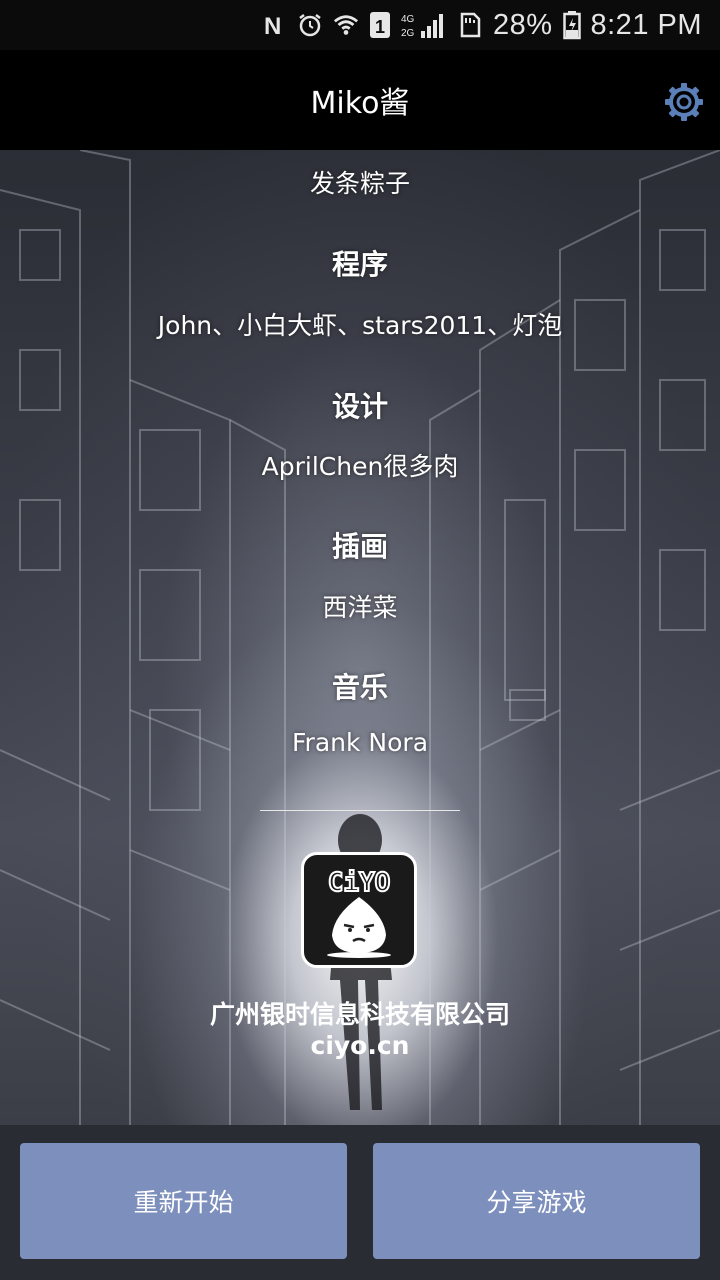 This screenshot has width=720, height=1280. What do you see at coordinates (346, 25) in the screenshot?
I see `wifi-icon` at bounding box center [346, 25].